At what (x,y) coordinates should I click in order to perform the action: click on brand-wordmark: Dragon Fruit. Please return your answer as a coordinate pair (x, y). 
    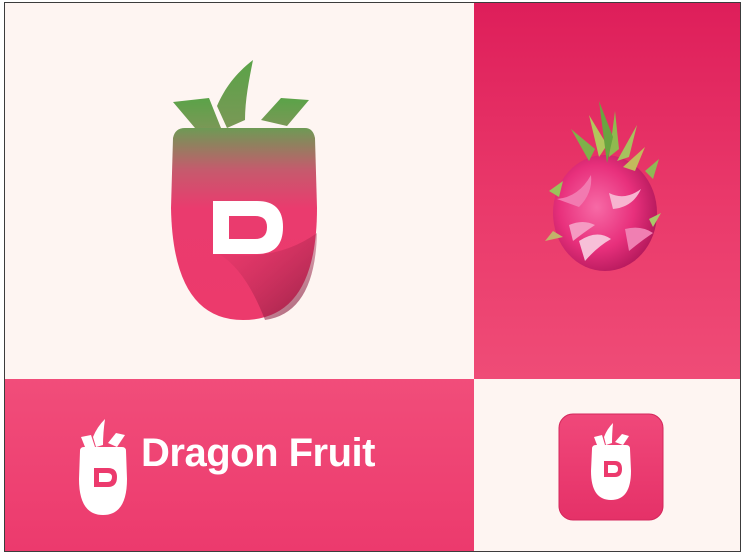
    Looking at the image, I should click on (258, 453).